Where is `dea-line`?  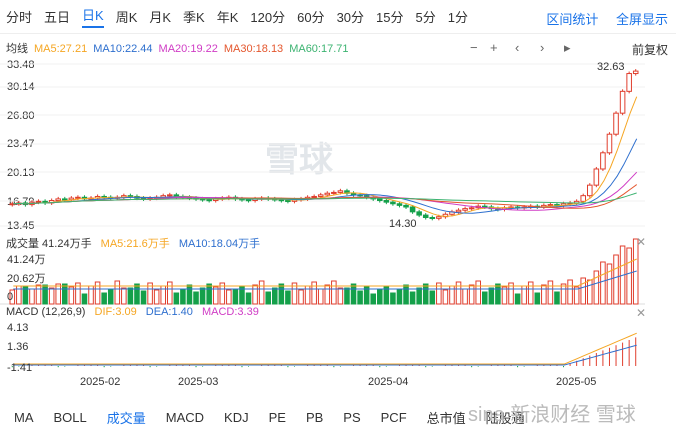 dea-line is located at coordinates (325, 355).